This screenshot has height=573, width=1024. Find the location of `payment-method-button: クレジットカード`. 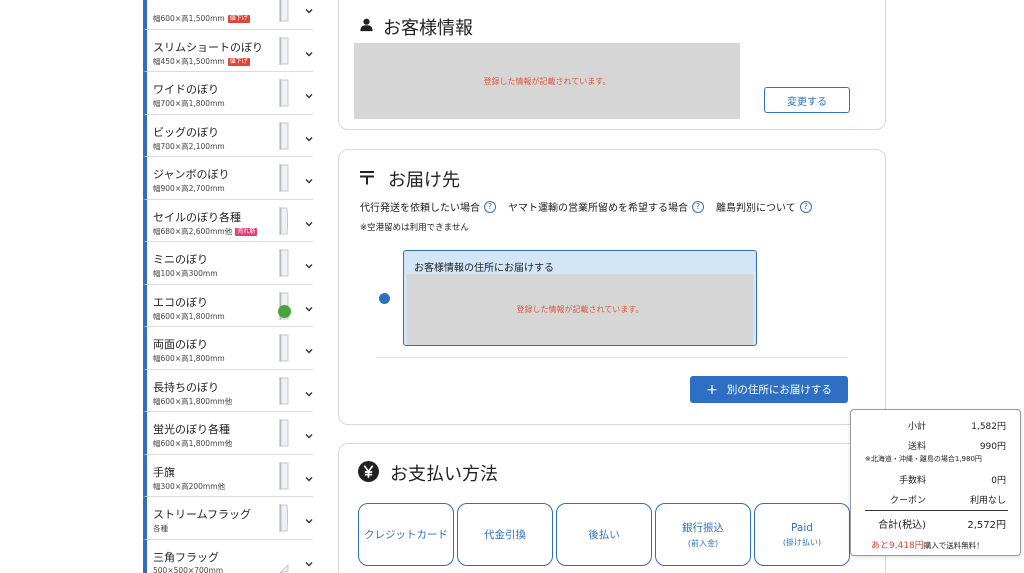

payment-method-button: クレジットカード is located at coordinates (406, 534).